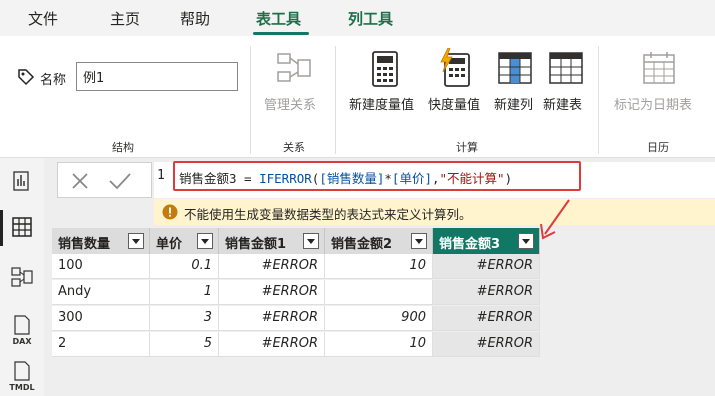 The image size is (715, 396). Describe the element at coordinates (294, 67) in the screenshot. I see `manage-relations-icon` at that location.